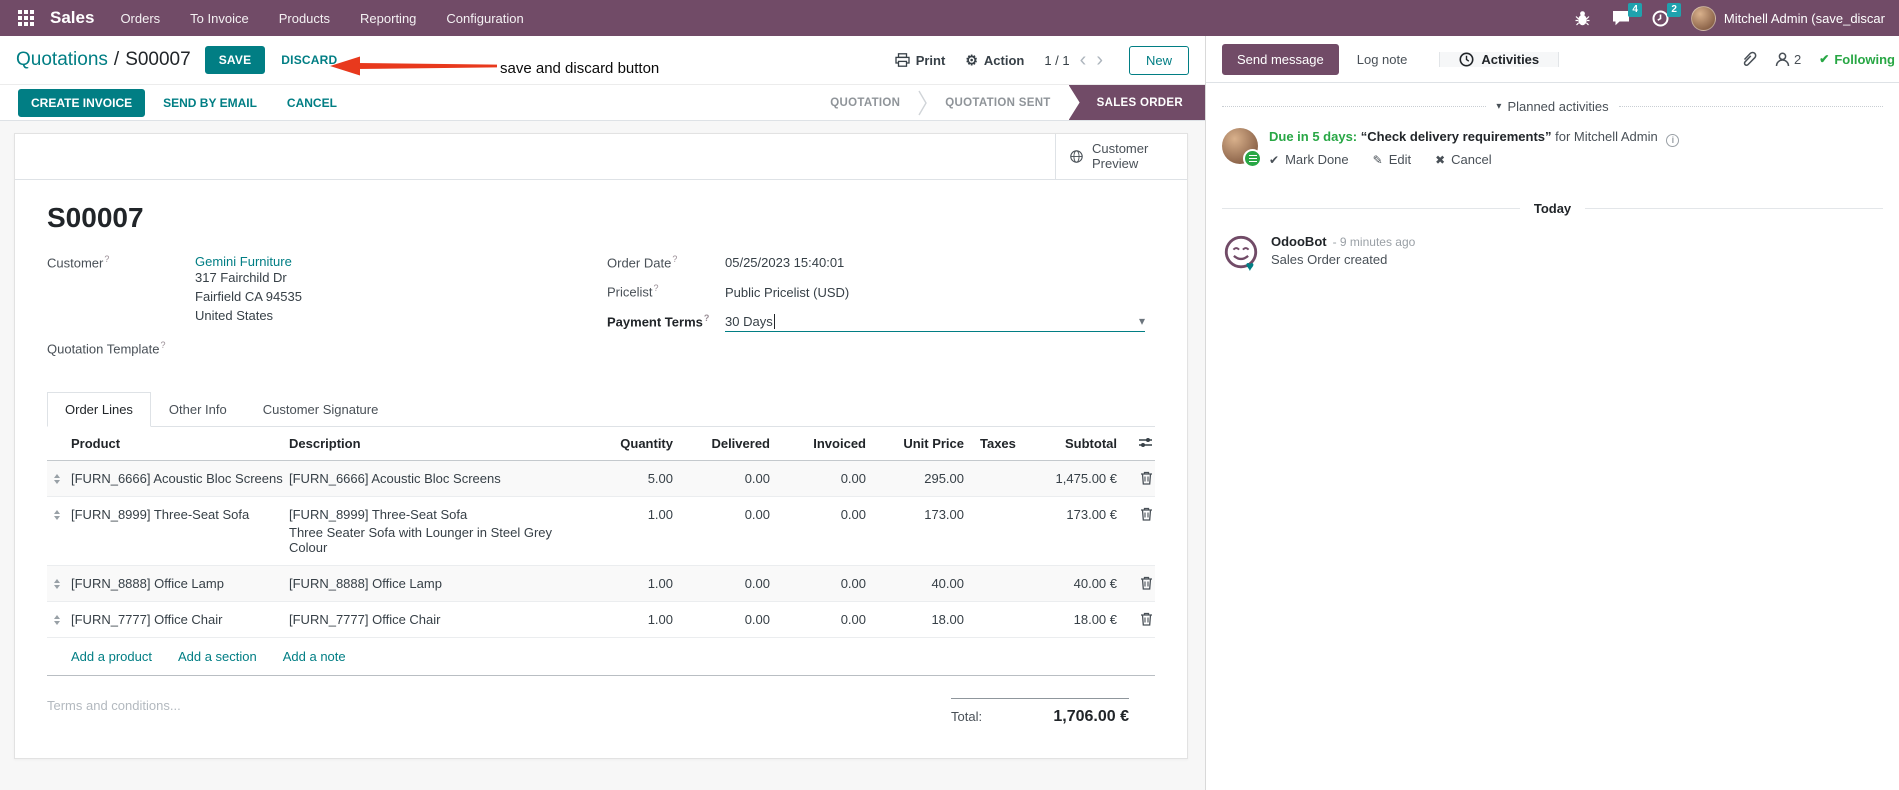  What do you see at coordinates (1086, 478) in the screenshot?
I see `cell-subtotal: 1,475.00 €` at bounding box center [1086, 478].